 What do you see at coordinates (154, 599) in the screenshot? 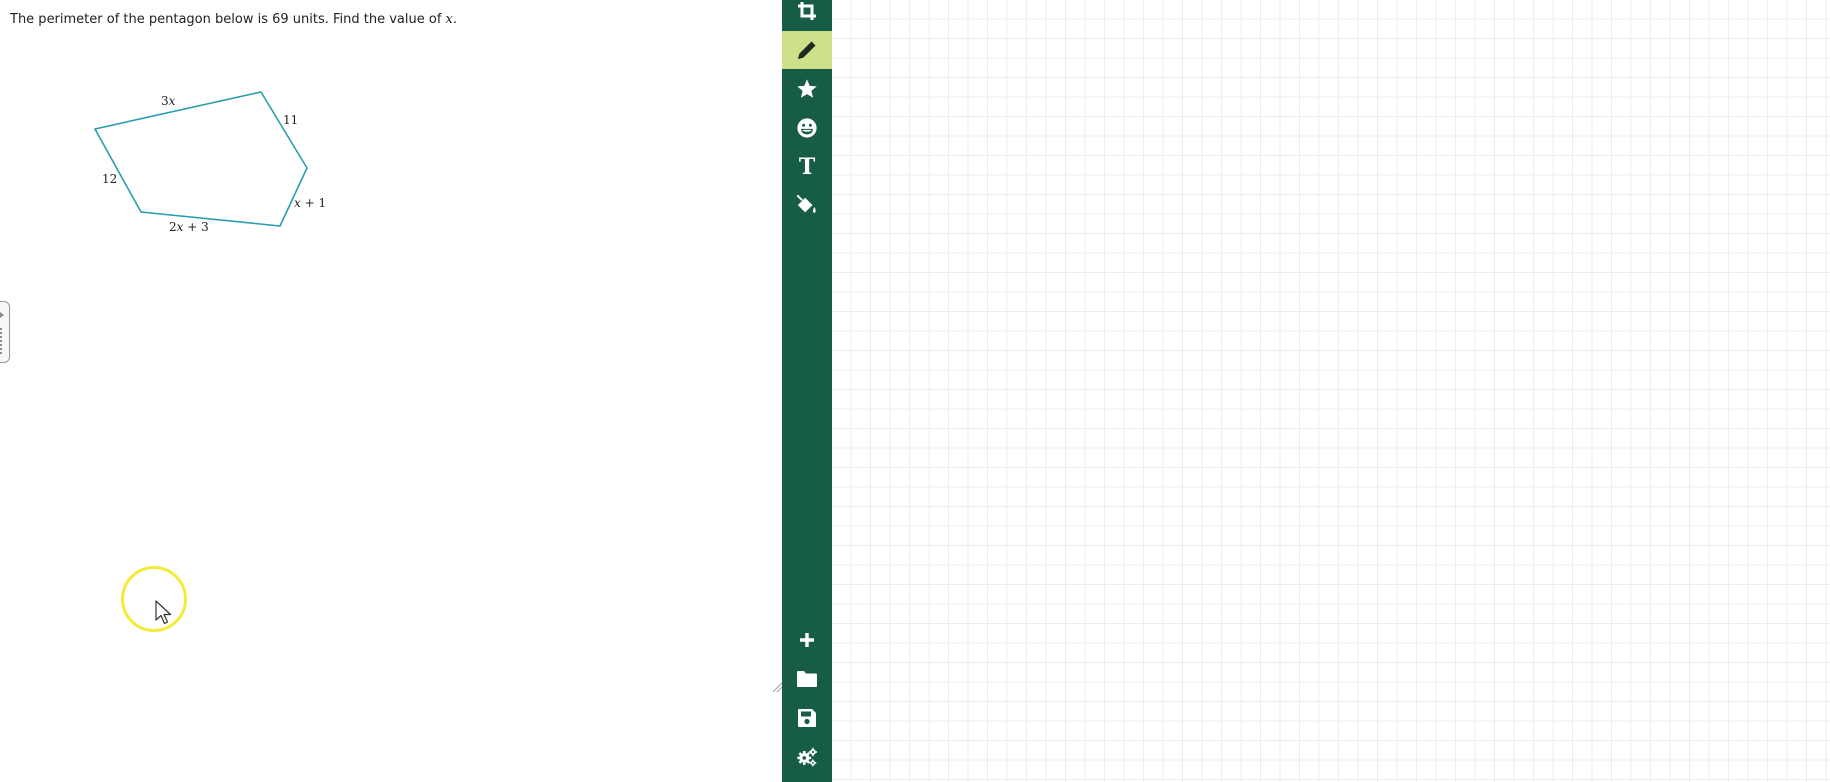
I see `cursor-highlight` at bounding box center [154, 599].